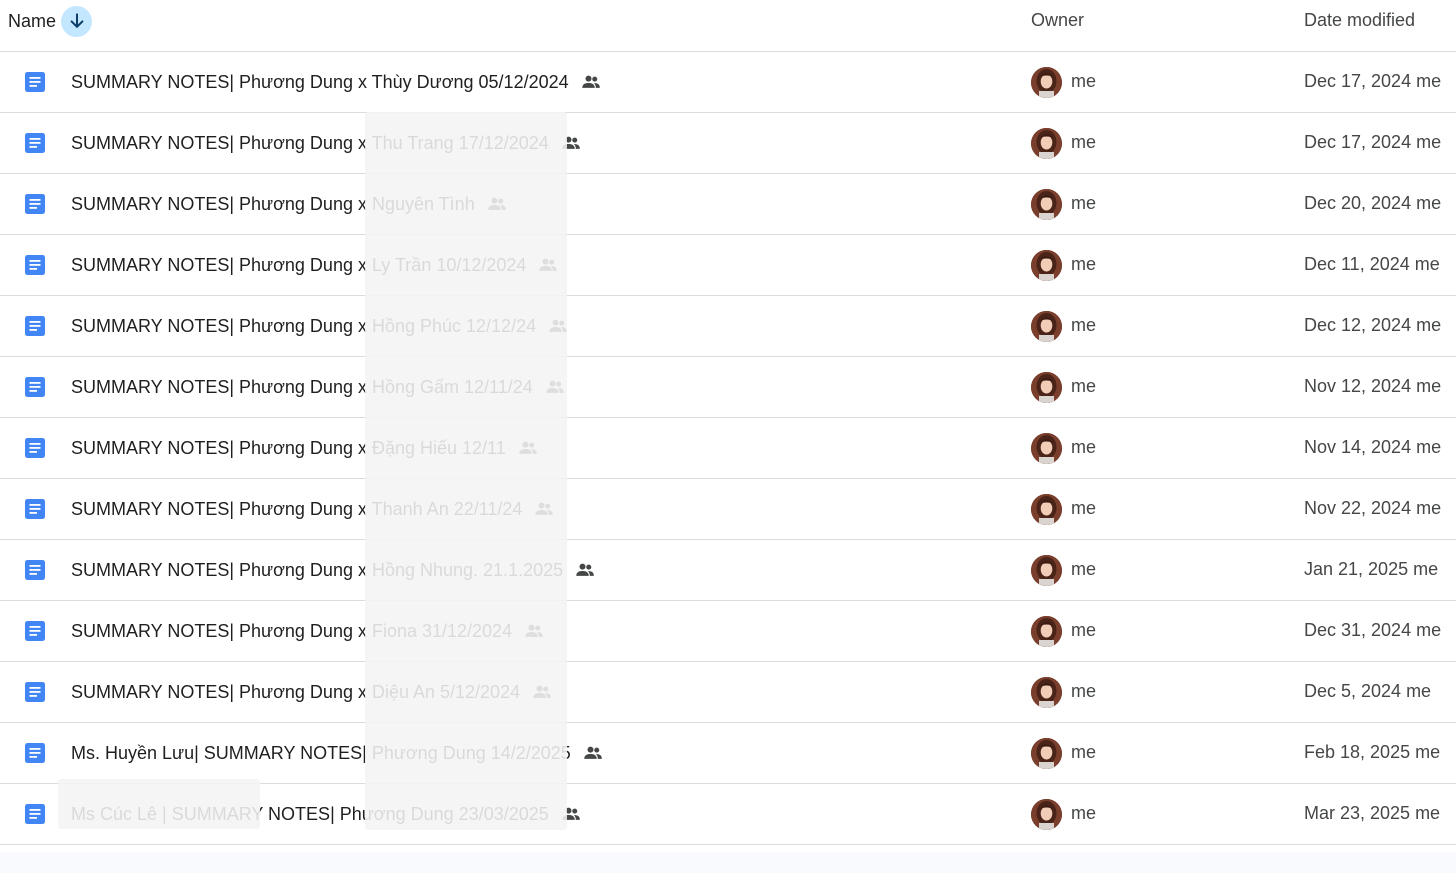  Describe the element at coordinates (1368, 691) in the screenshot. I see `date-modified: Dec 5, 2024 me` at that location.